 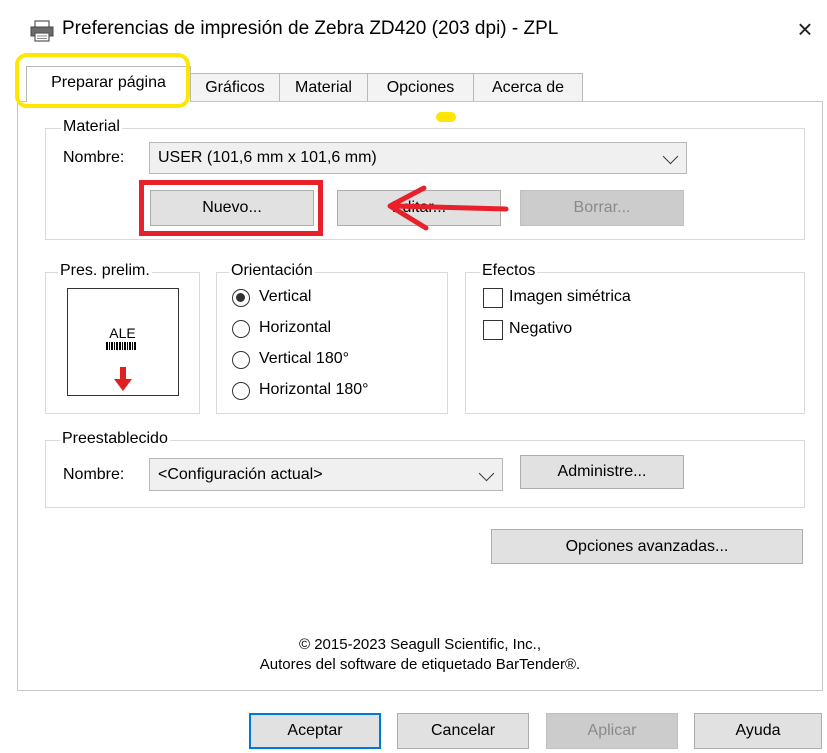 I want to click on yellow-dot-annotation, so click(x=446, y=117).